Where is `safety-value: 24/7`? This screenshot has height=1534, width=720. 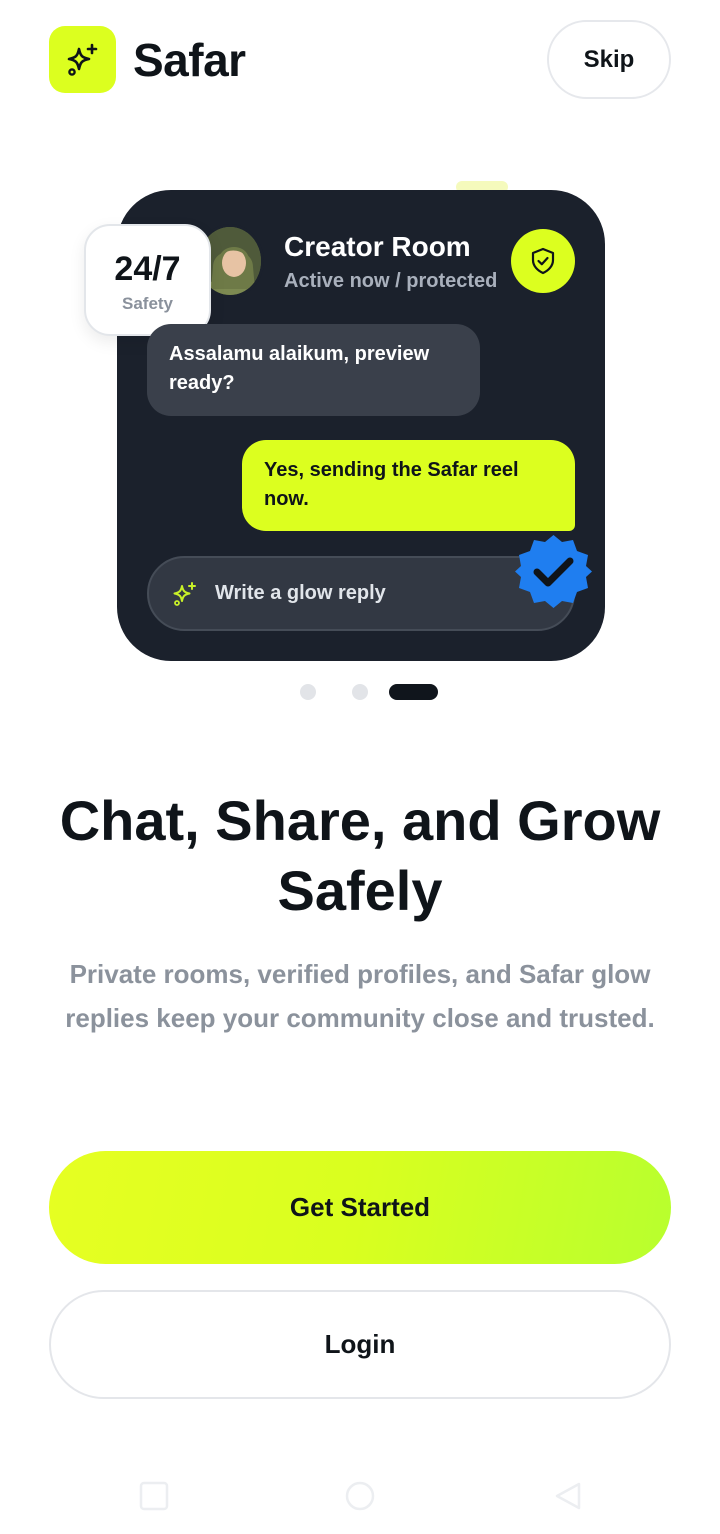
safety-value: 24/7 is located at coordinates (147, 269).